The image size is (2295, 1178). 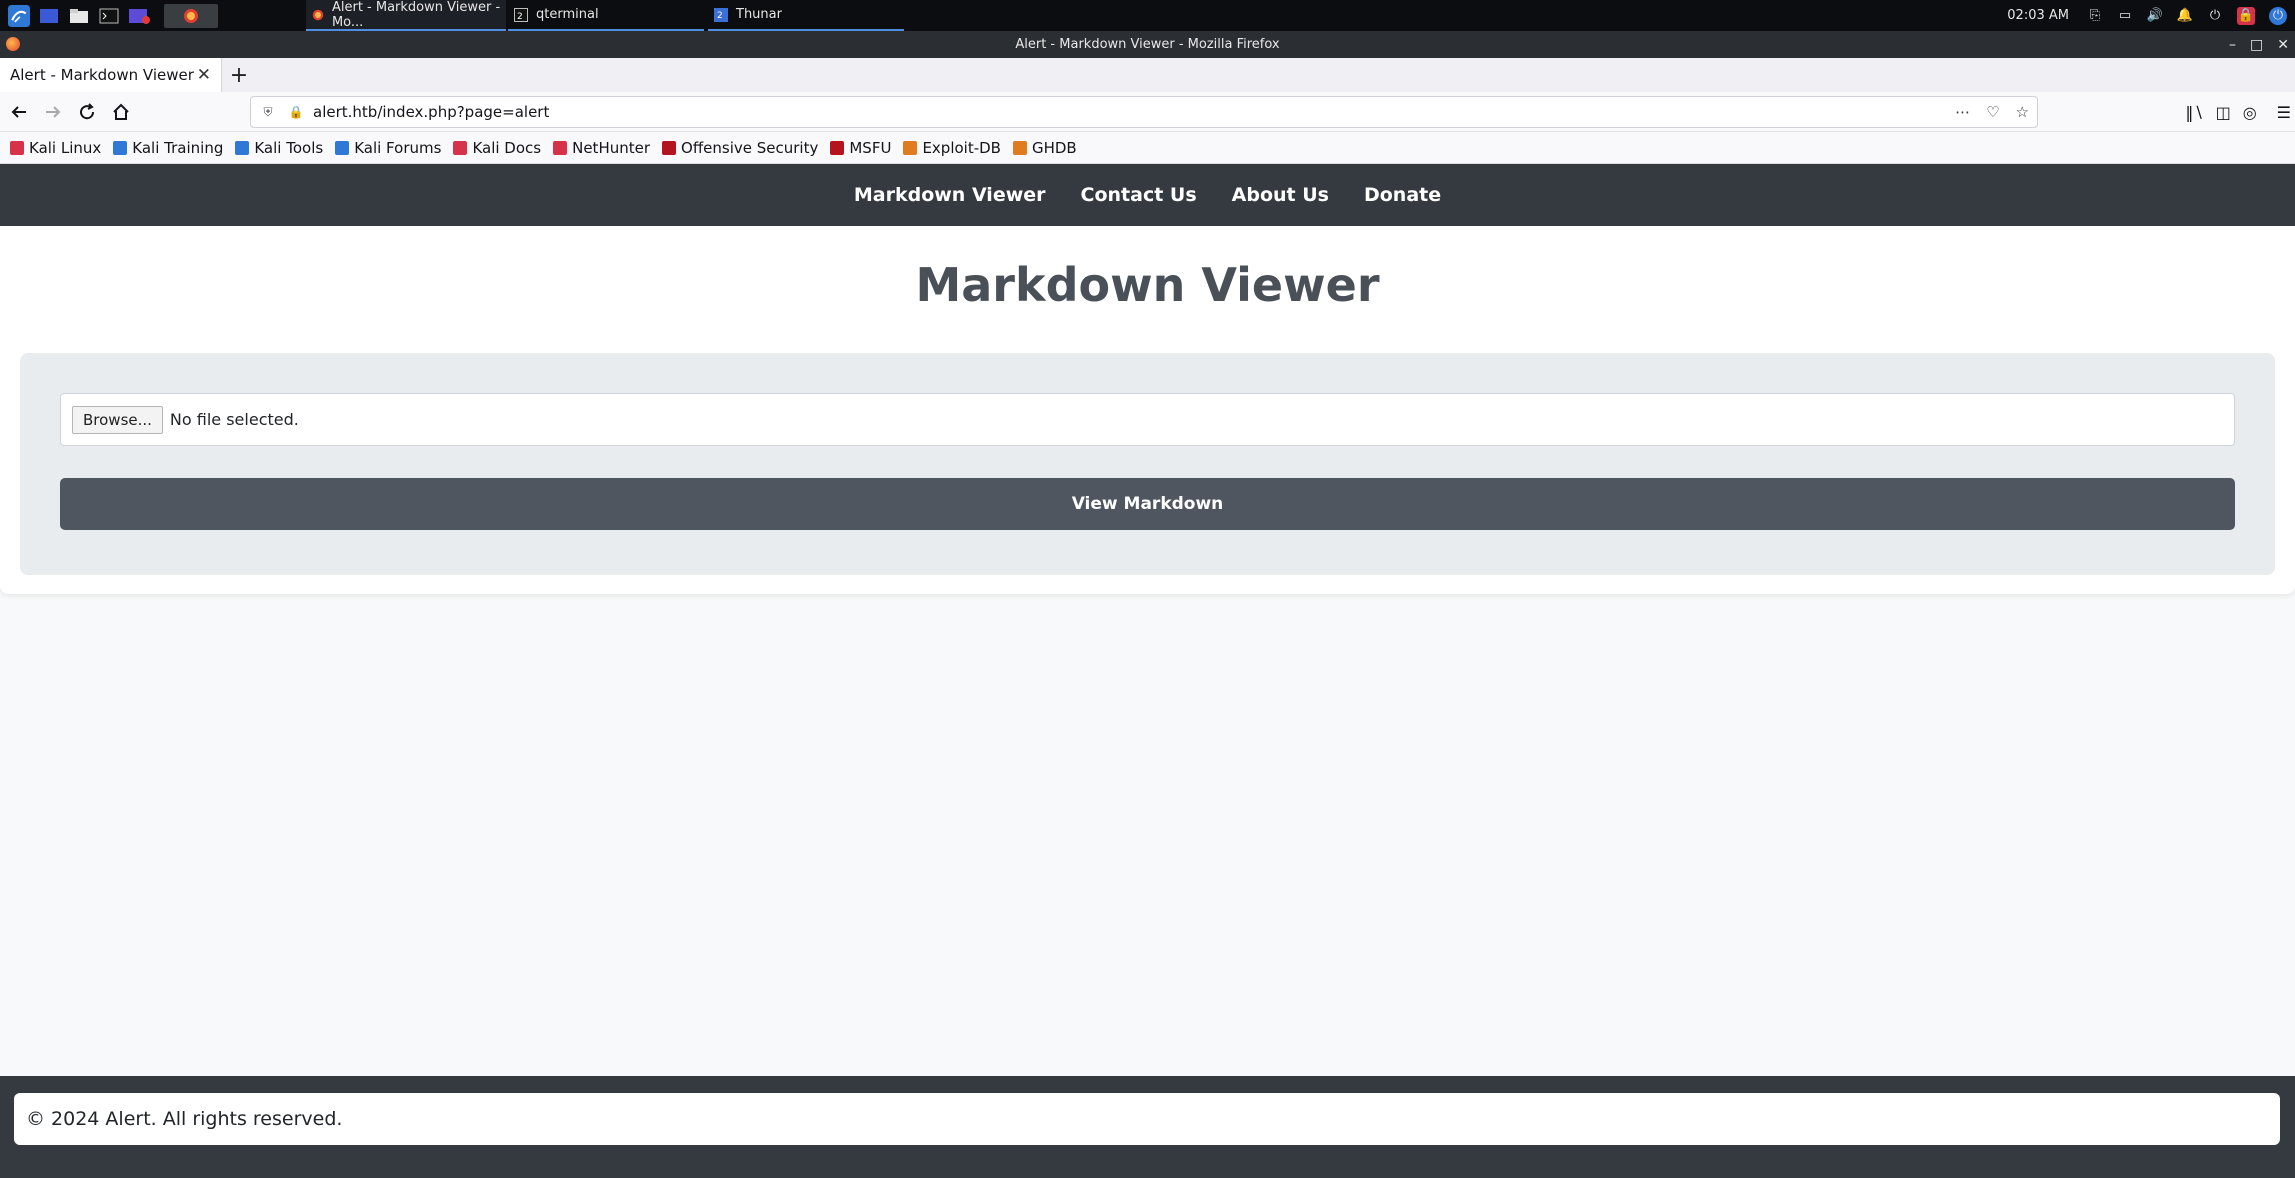 What do you see at coordinates (870, 147) in the screenshot?
I see `bookmark-label: MSFU` at bounding box center [870, 147].